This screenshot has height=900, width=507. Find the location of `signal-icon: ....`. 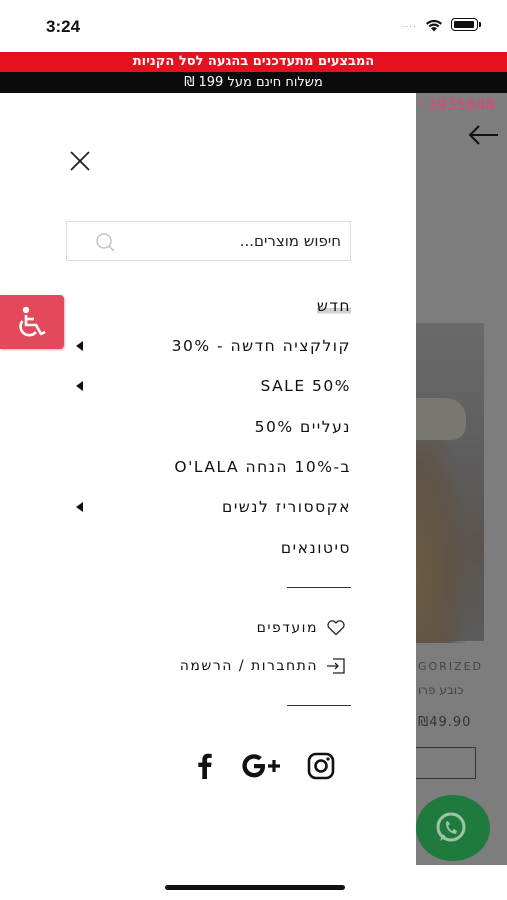

signal-icon: .... is located at coordinates (409, 25).